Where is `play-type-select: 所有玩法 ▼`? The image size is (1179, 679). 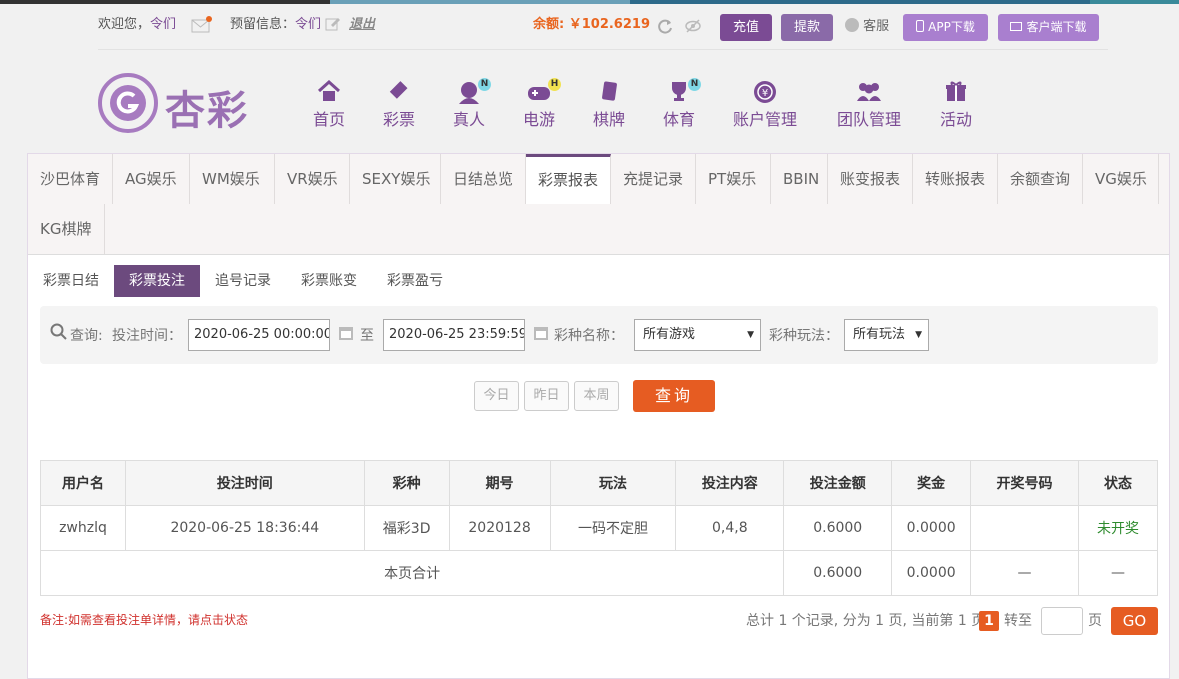
play-type-select: 所有玩法 ▼ is located at coordinates (886, 335).